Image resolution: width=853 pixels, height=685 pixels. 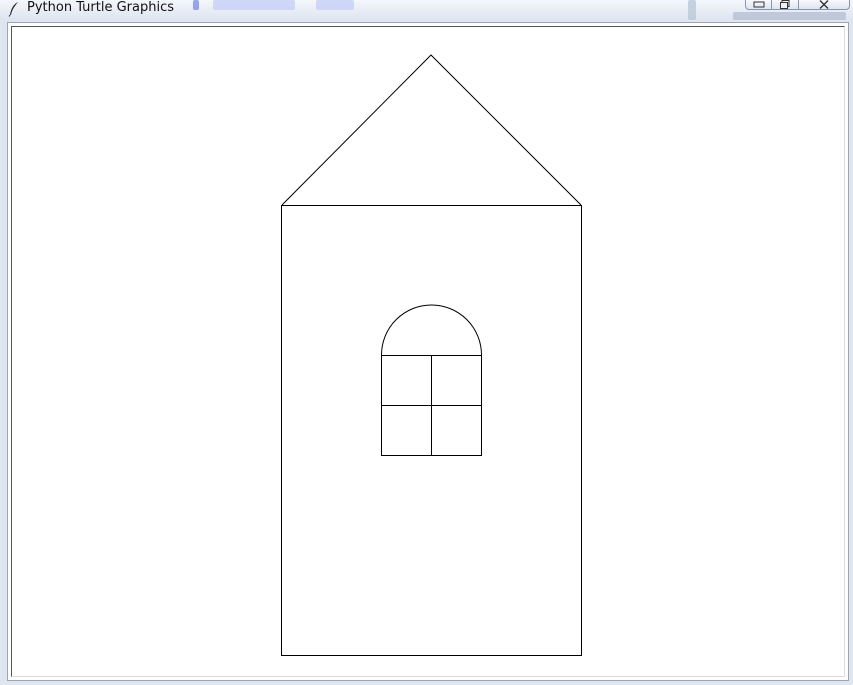 I want to click on window-arch, so click(x=431, y=330).